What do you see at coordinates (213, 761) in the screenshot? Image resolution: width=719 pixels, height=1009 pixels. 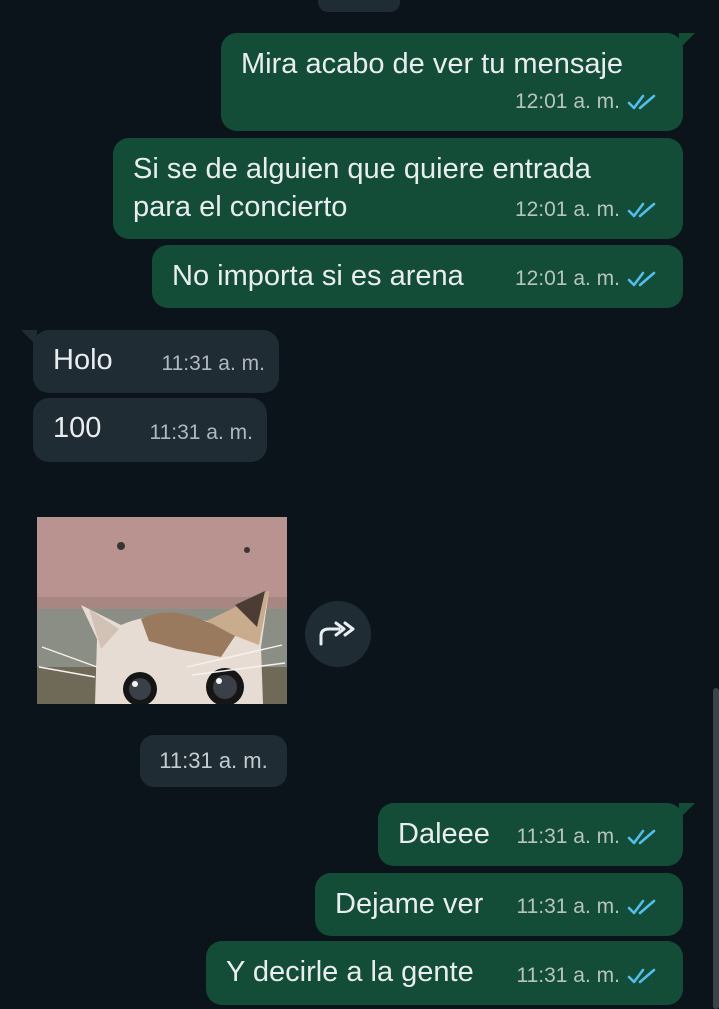 I see `media-timestamp: 11:31 a. m.` at bounding box center [213, 761].